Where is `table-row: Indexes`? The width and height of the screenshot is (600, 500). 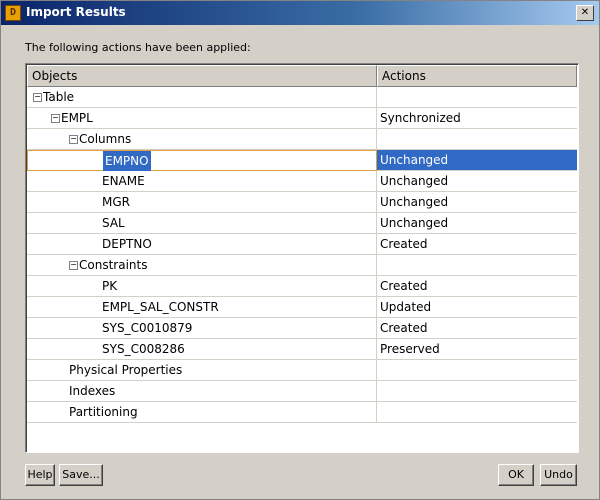
table-row: Indexes is located at coordinates (302, 391).